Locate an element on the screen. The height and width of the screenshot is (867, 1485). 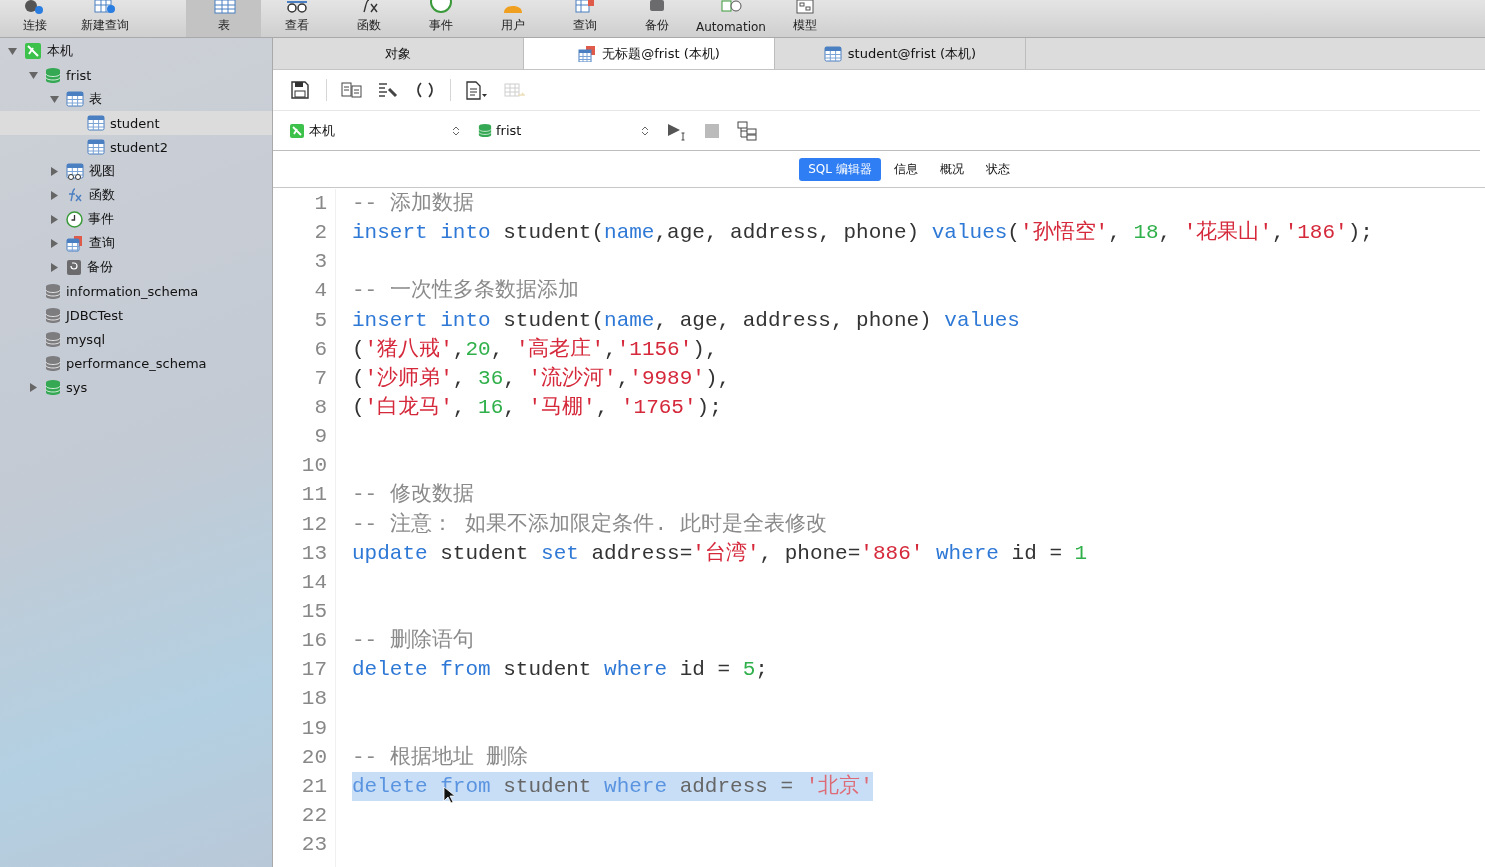
line-number: 20 is located at coordinates (313, 757).